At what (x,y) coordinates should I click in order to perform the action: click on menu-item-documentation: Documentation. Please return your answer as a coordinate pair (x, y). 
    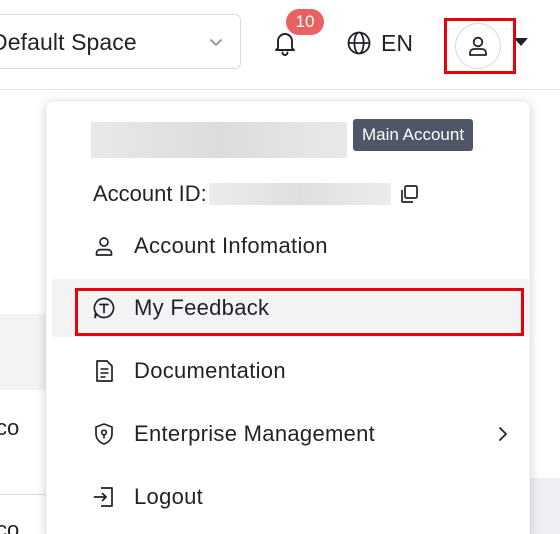
    Looking at the image, I should click on (290, 371).